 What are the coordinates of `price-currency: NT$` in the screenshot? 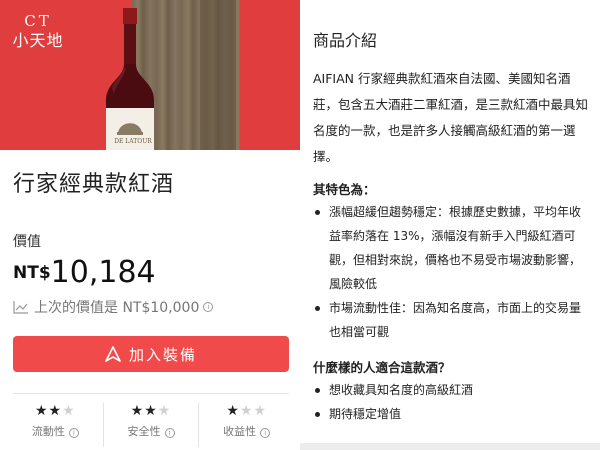 It's located at (32, 273).